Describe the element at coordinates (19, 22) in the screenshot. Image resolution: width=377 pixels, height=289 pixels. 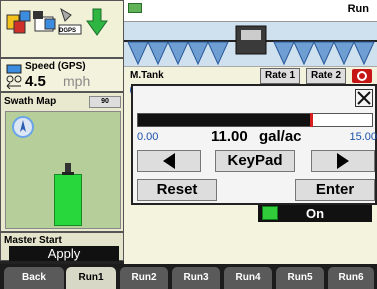
I see `implement-icon` at that location.